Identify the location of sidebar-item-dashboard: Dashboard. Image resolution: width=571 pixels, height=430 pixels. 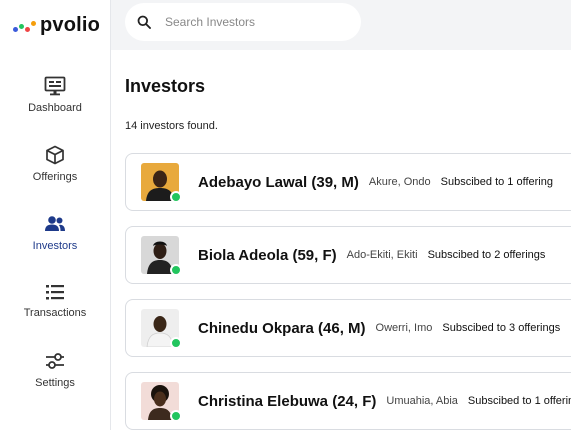
(55, 95).